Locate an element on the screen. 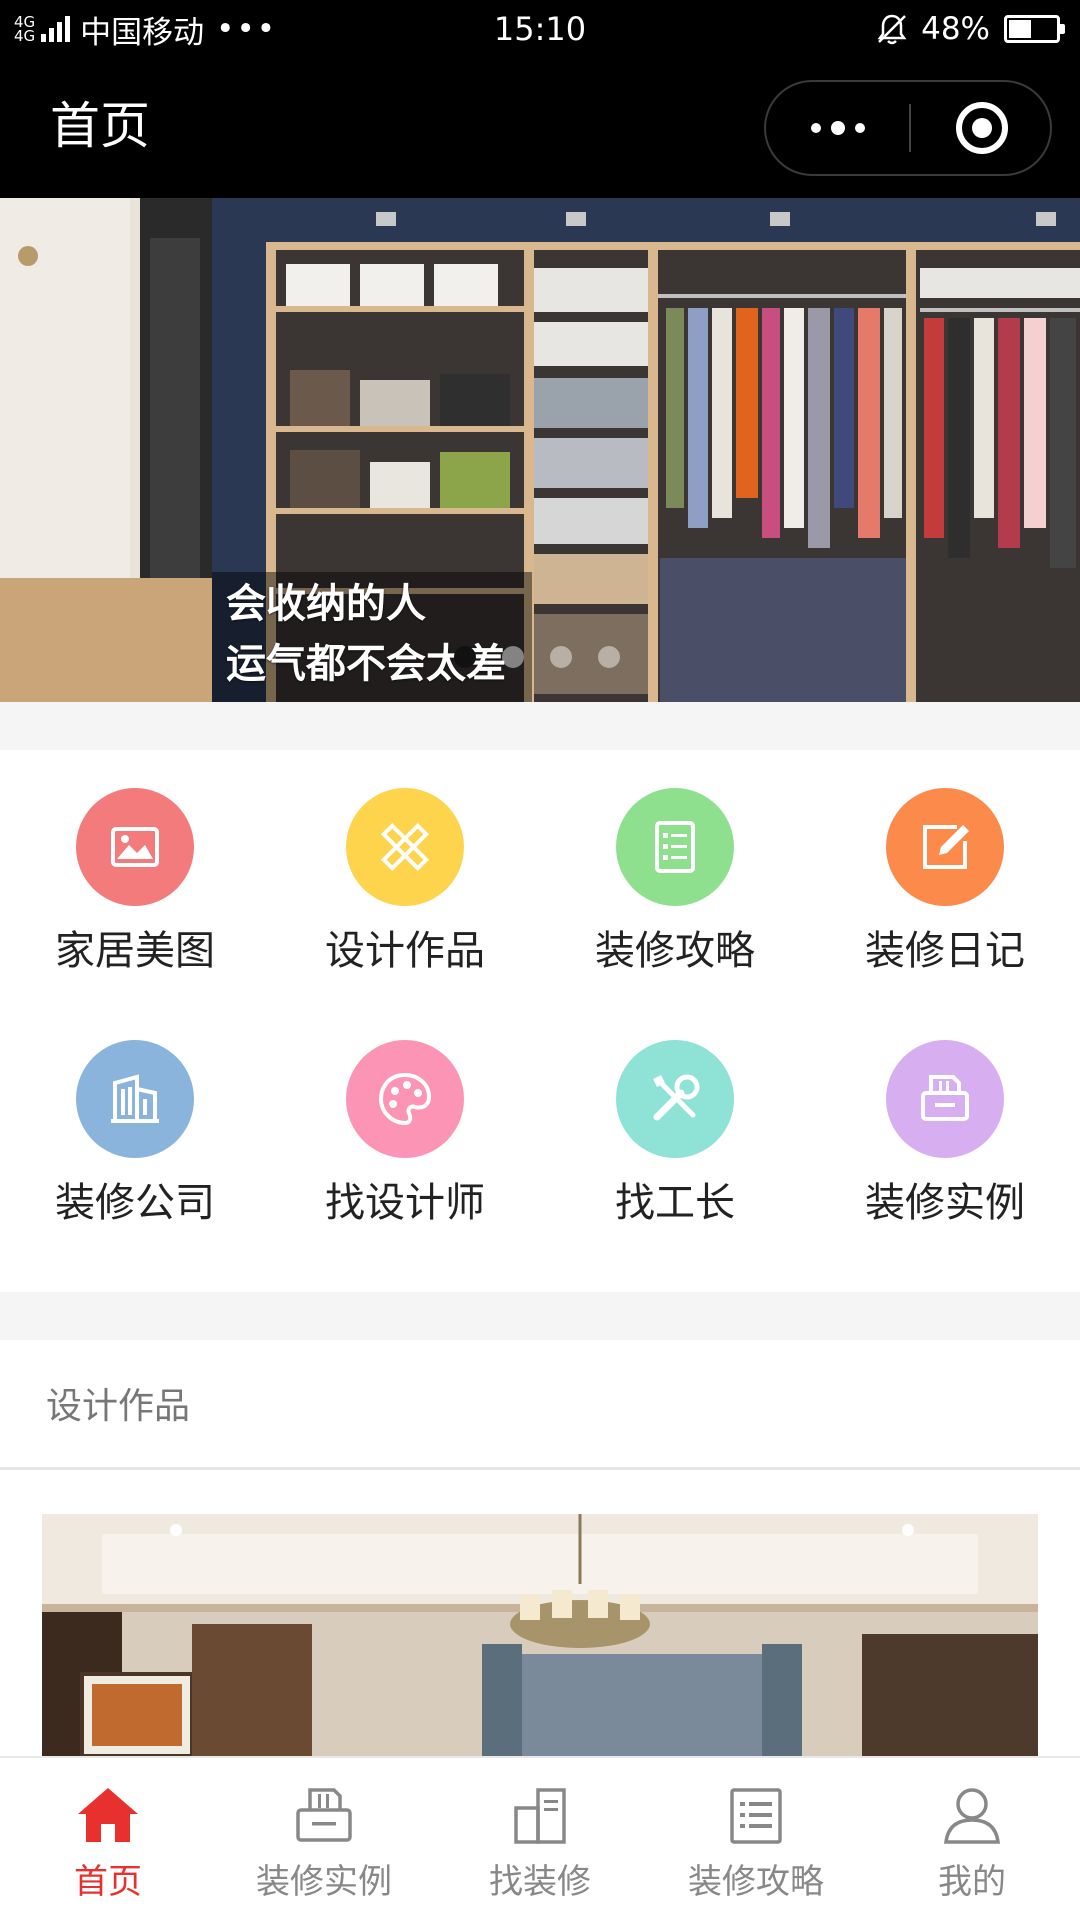 This screenshot has width=1080, height=1920. tab-label: 装修攻略 is located at coordinates (756, 1882).